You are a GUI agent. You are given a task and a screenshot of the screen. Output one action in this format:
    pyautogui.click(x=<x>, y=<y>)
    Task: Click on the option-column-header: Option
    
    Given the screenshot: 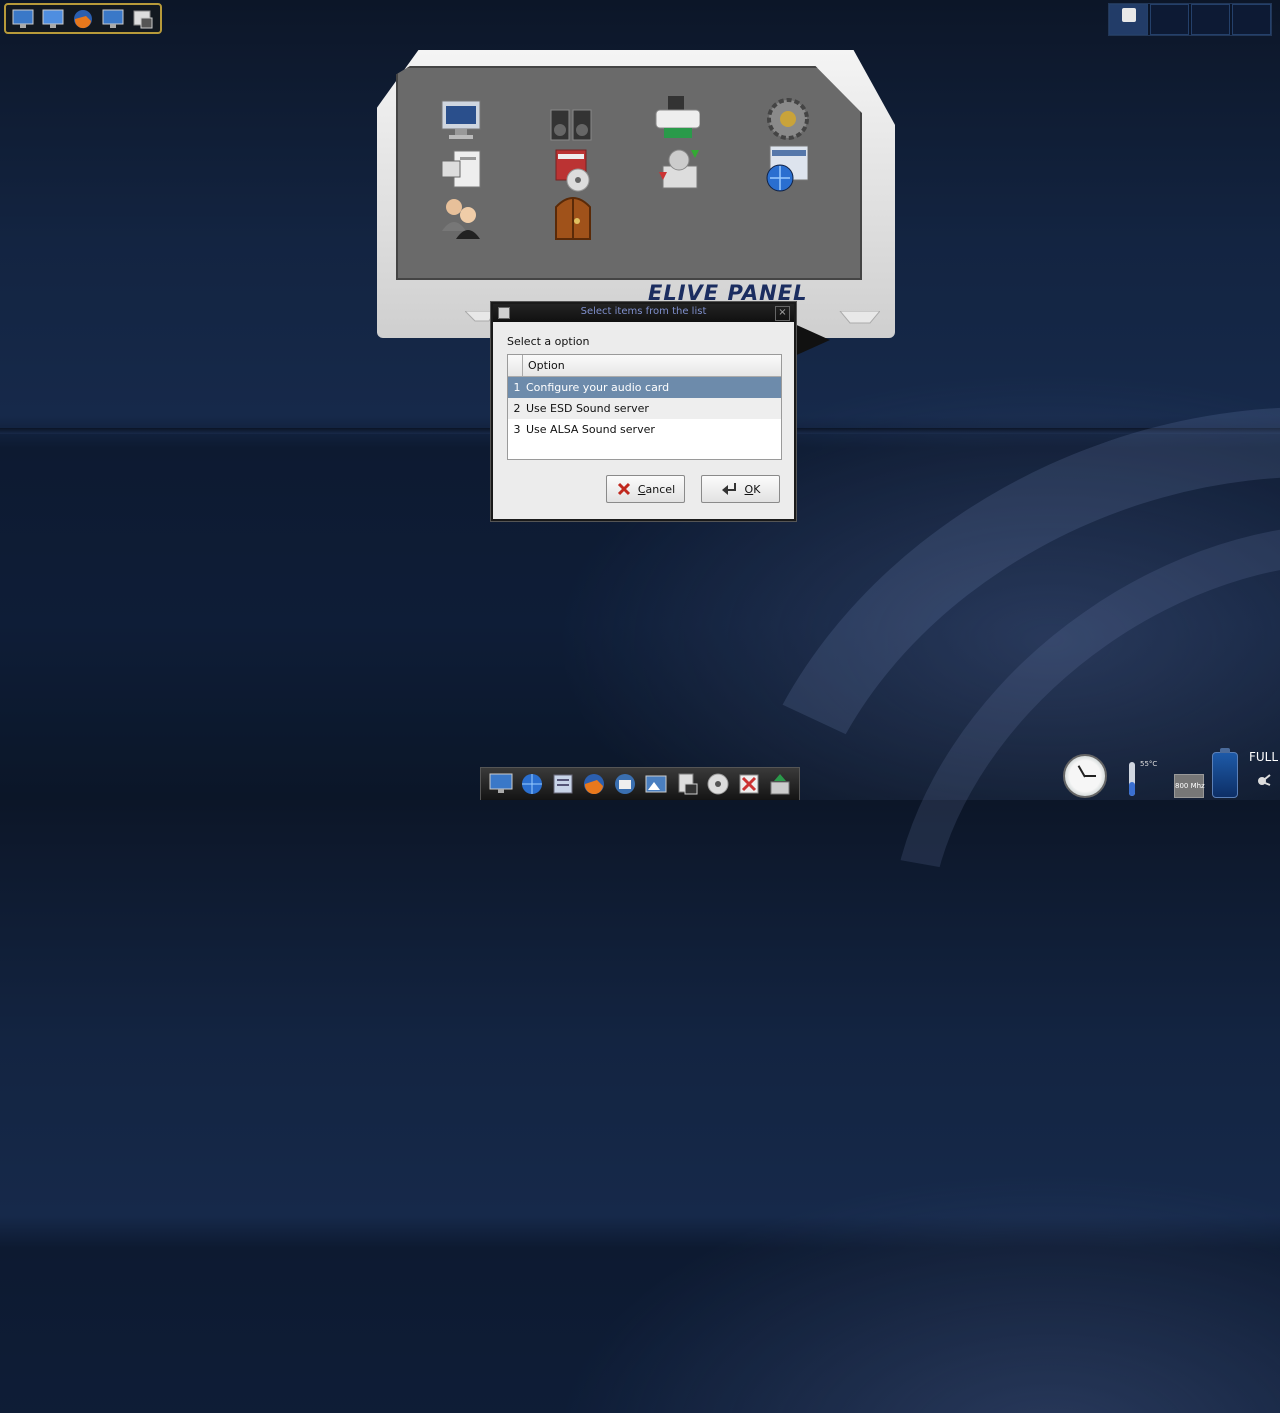 What is the action you would take?
    pyautogui.click(x=544, y=365)
    